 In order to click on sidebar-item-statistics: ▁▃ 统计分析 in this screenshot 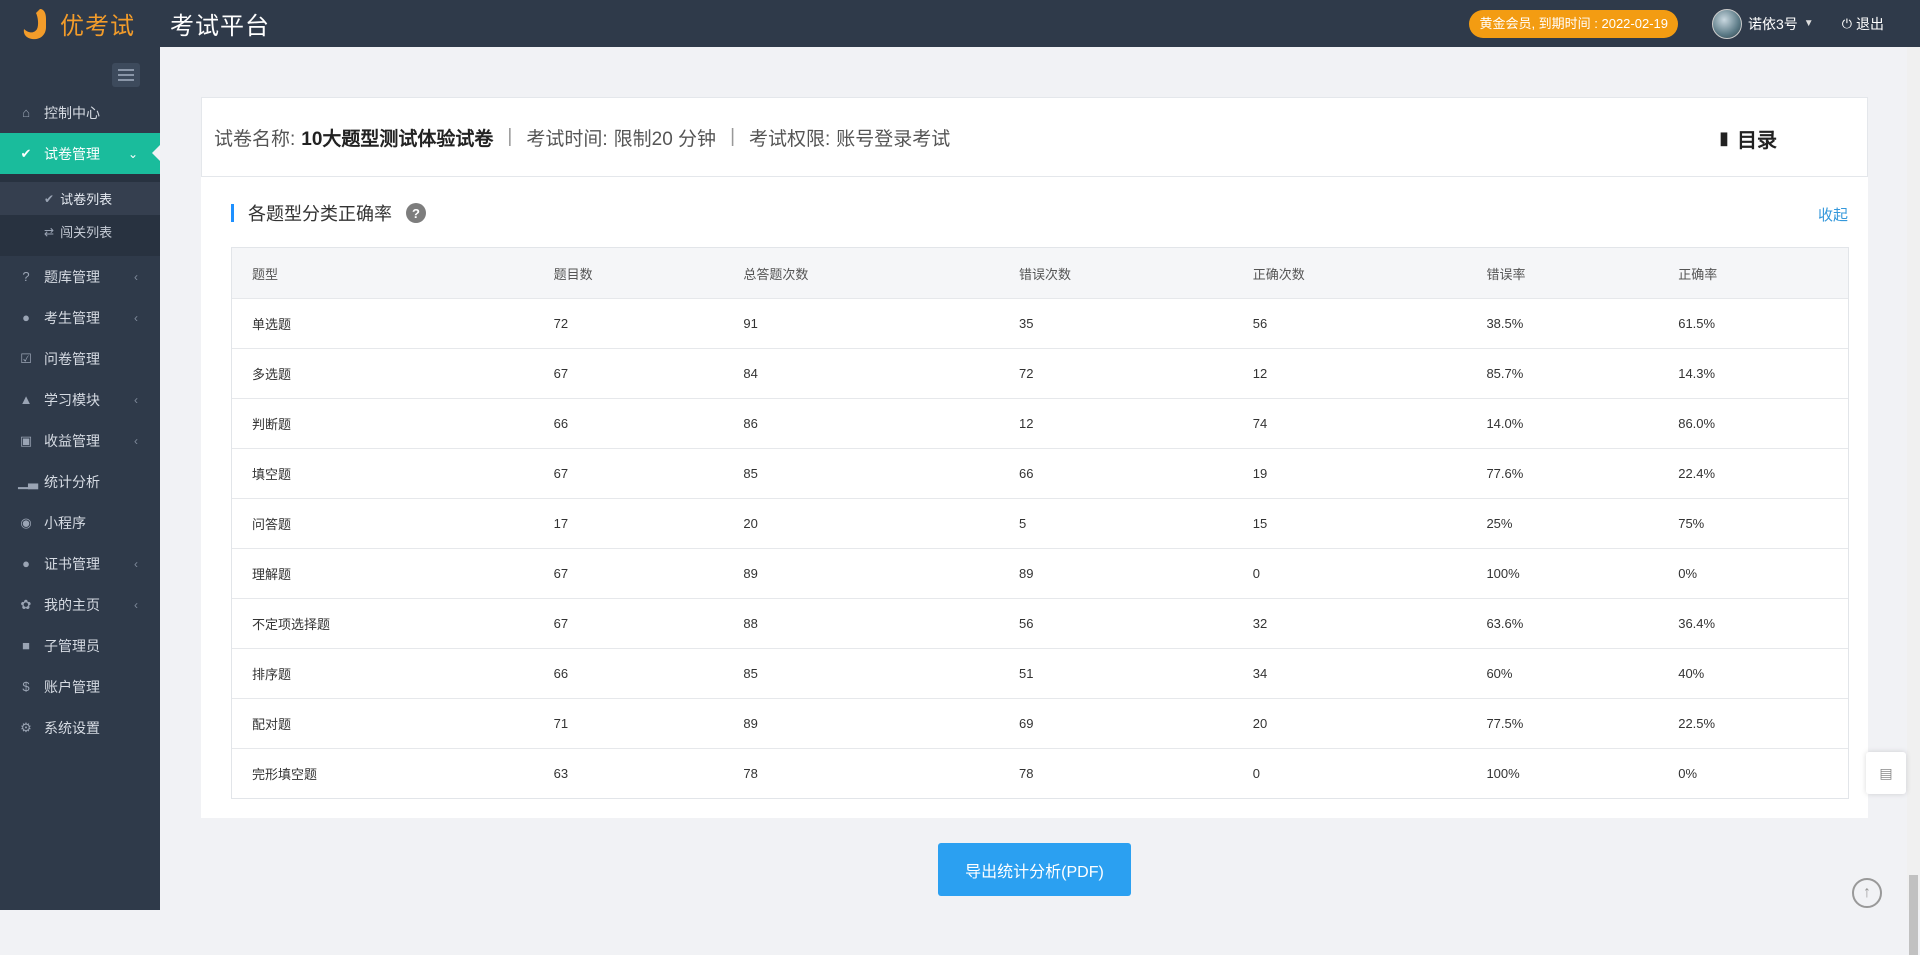, I will do `click(80, 481)`.